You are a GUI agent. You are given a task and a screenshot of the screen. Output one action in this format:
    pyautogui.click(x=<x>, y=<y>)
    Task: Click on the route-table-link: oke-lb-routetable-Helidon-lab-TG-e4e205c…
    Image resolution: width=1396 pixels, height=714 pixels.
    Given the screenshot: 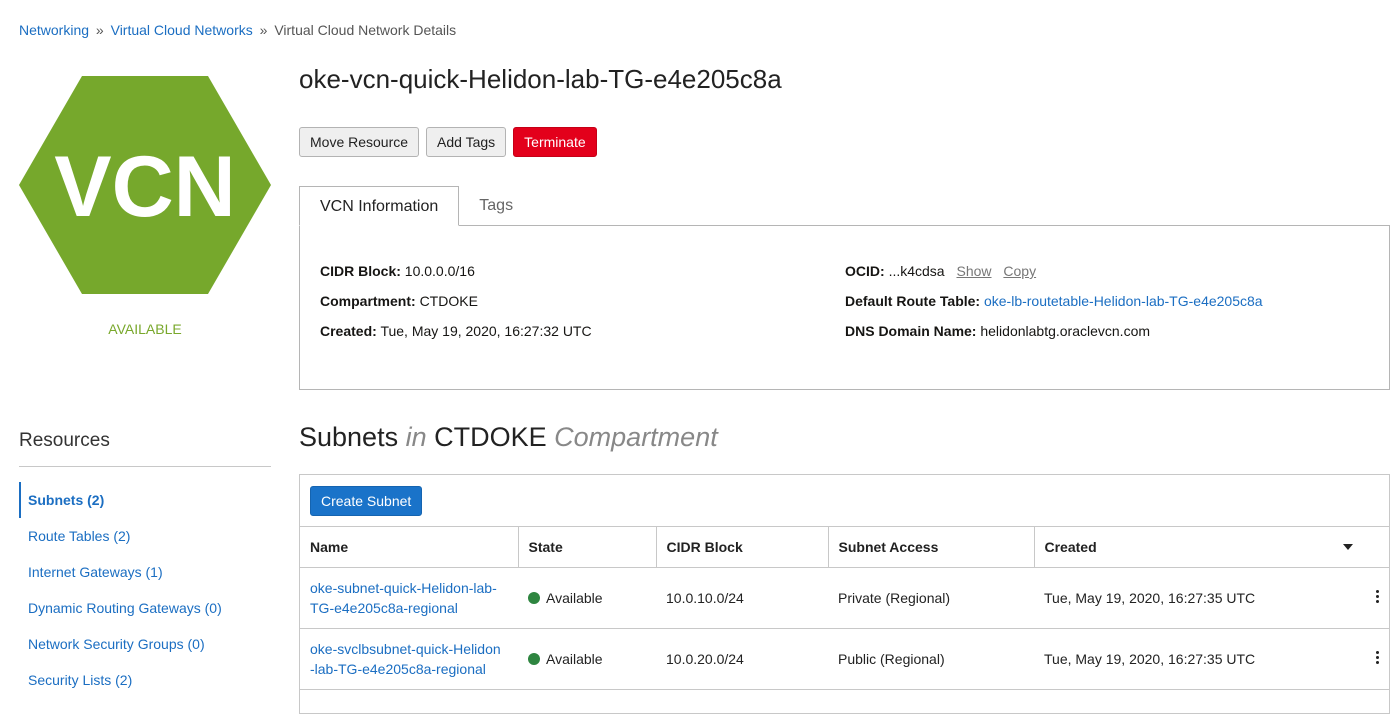 What is the action you would take?
    pyautogui.click(x=1123, y=301)
    